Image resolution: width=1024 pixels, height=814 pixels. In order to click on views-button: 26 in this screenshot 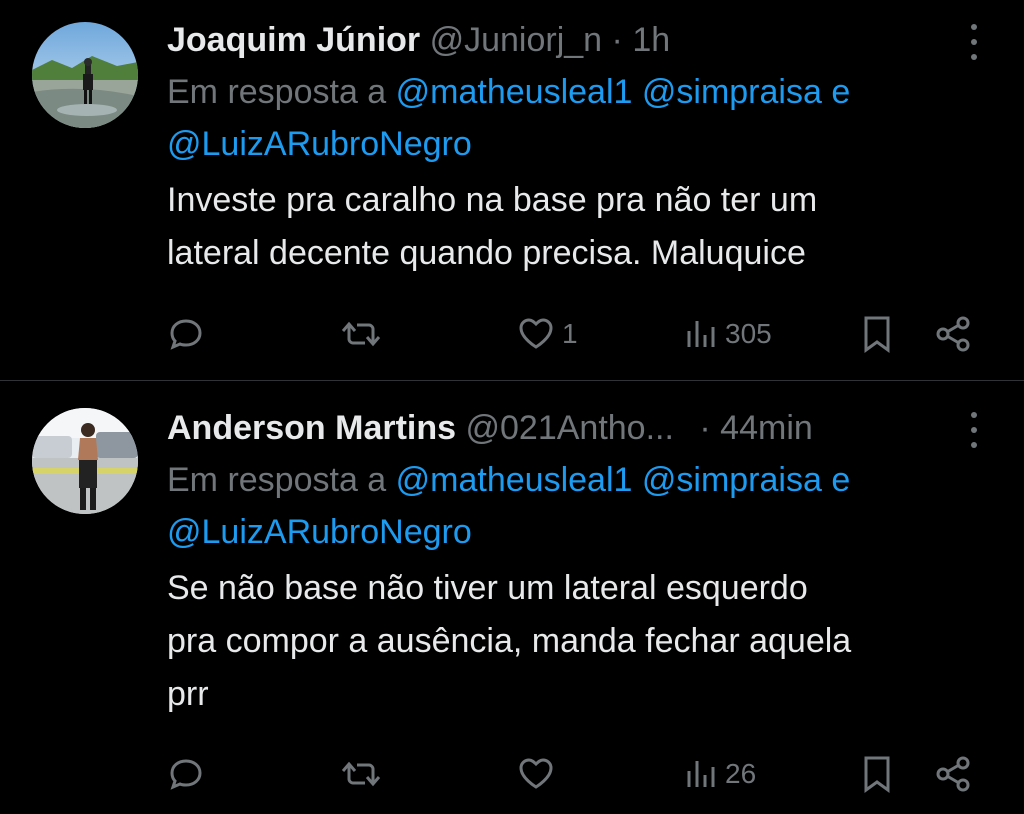, I will do `click(720, 774)`.